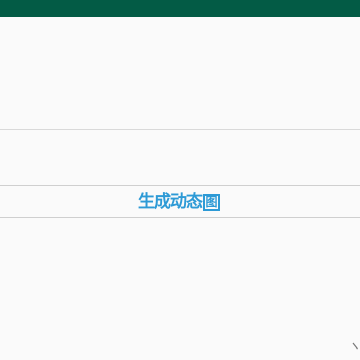 The width and height of the screenshot is (360, 360). What do you see at coordinates (355, 346) in the screenshot?
I see `pencil-mark-icon` at bounding box center [355, 346].